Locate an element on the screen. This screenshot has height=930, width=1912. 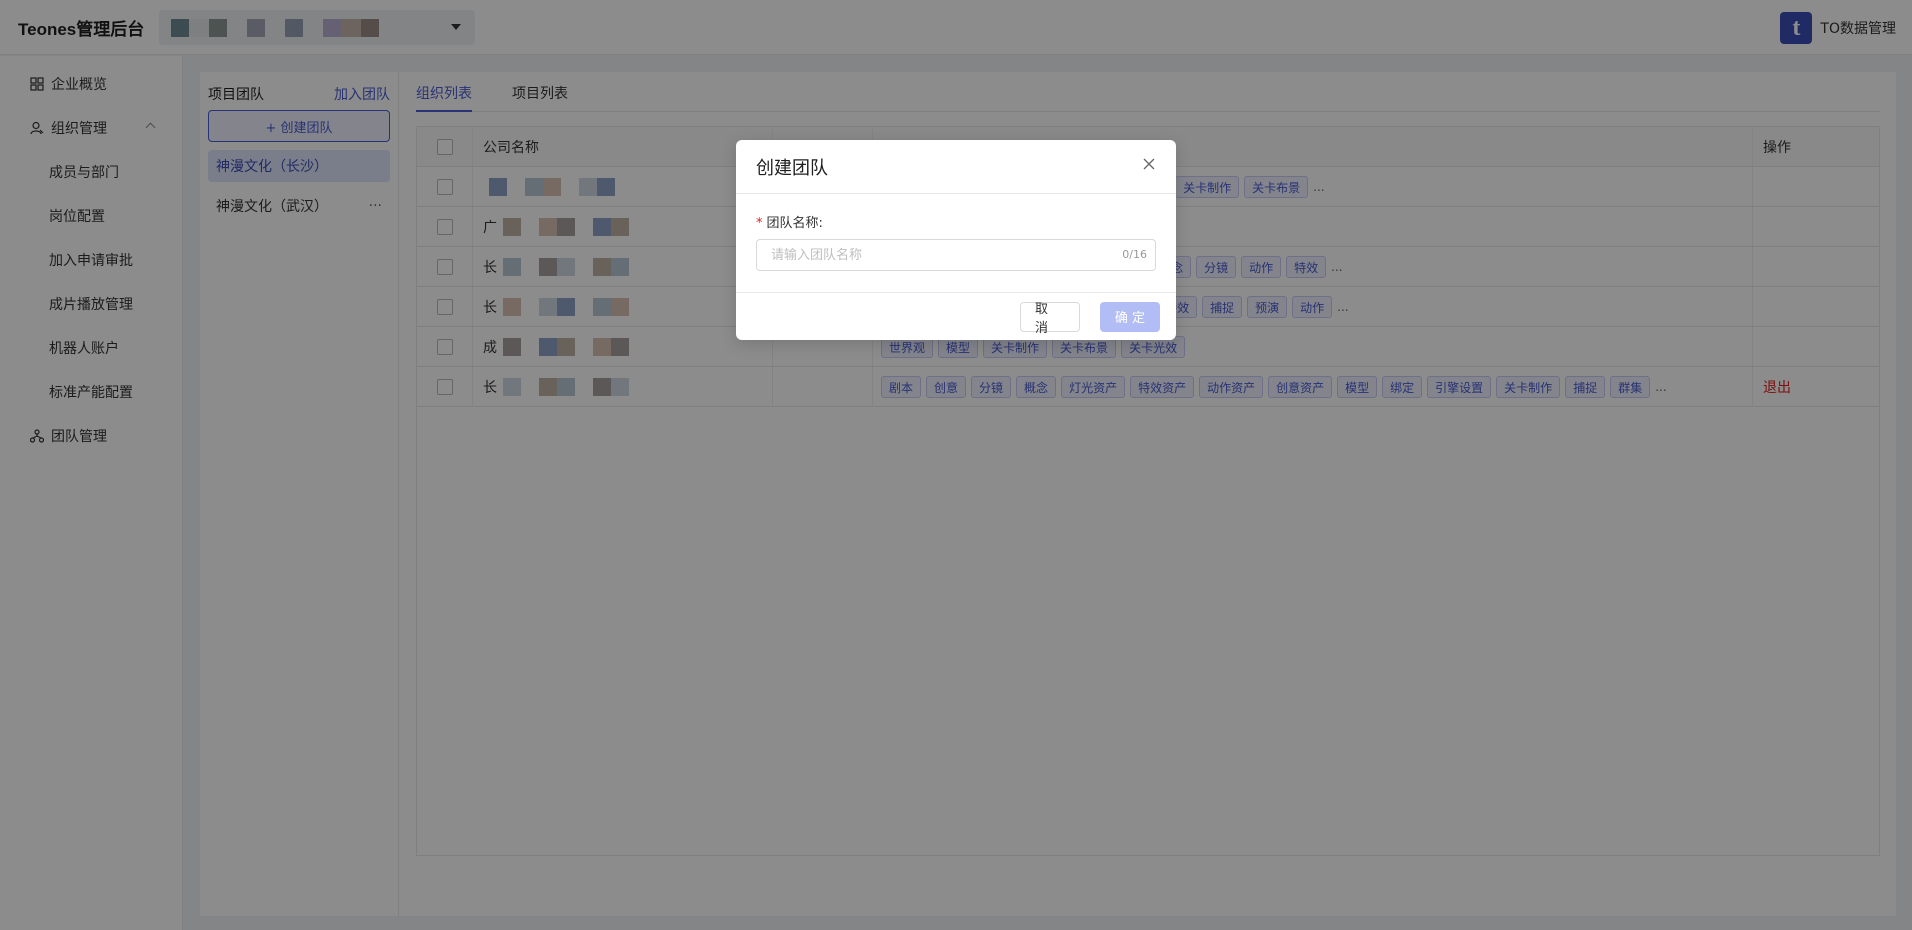
confirm-button: 确 定 is located at coordinates (1130, 316).